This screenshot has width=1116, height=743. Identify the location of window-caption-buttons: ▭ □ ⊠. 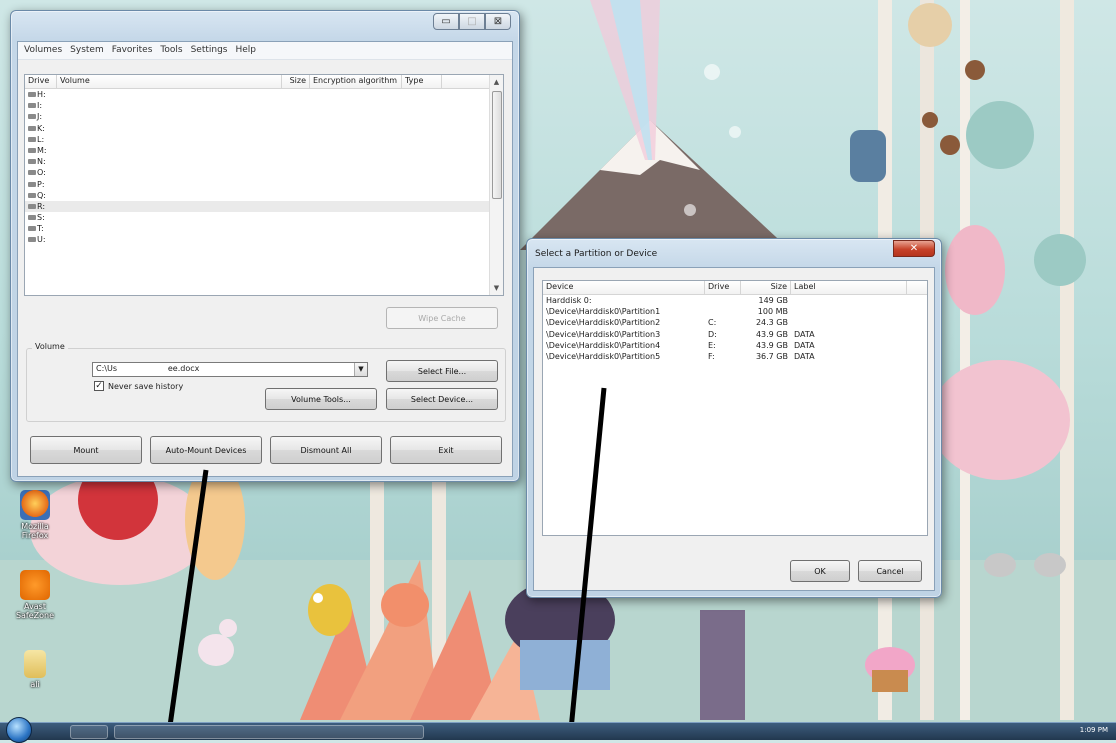
(472, 21).